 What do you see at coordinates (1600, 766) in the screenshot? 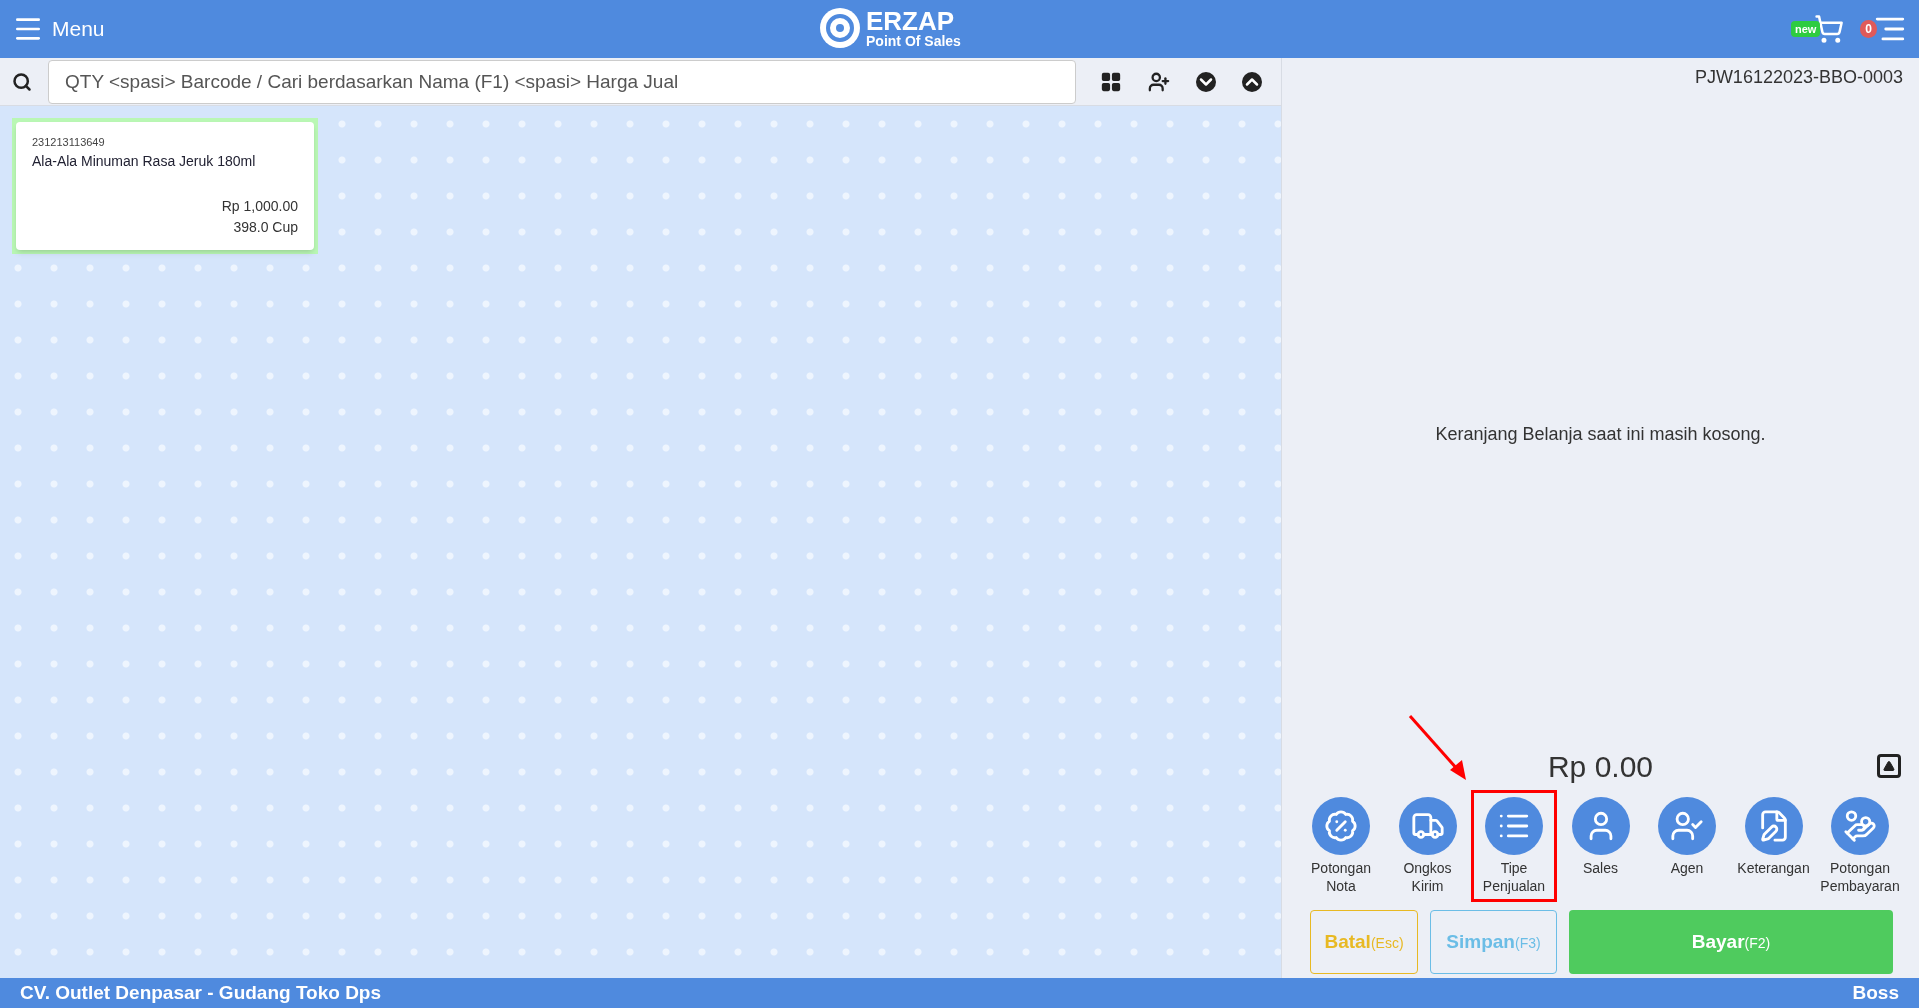
I see `total-amount: Rp 0.00` at bounding box center [1600, 766].